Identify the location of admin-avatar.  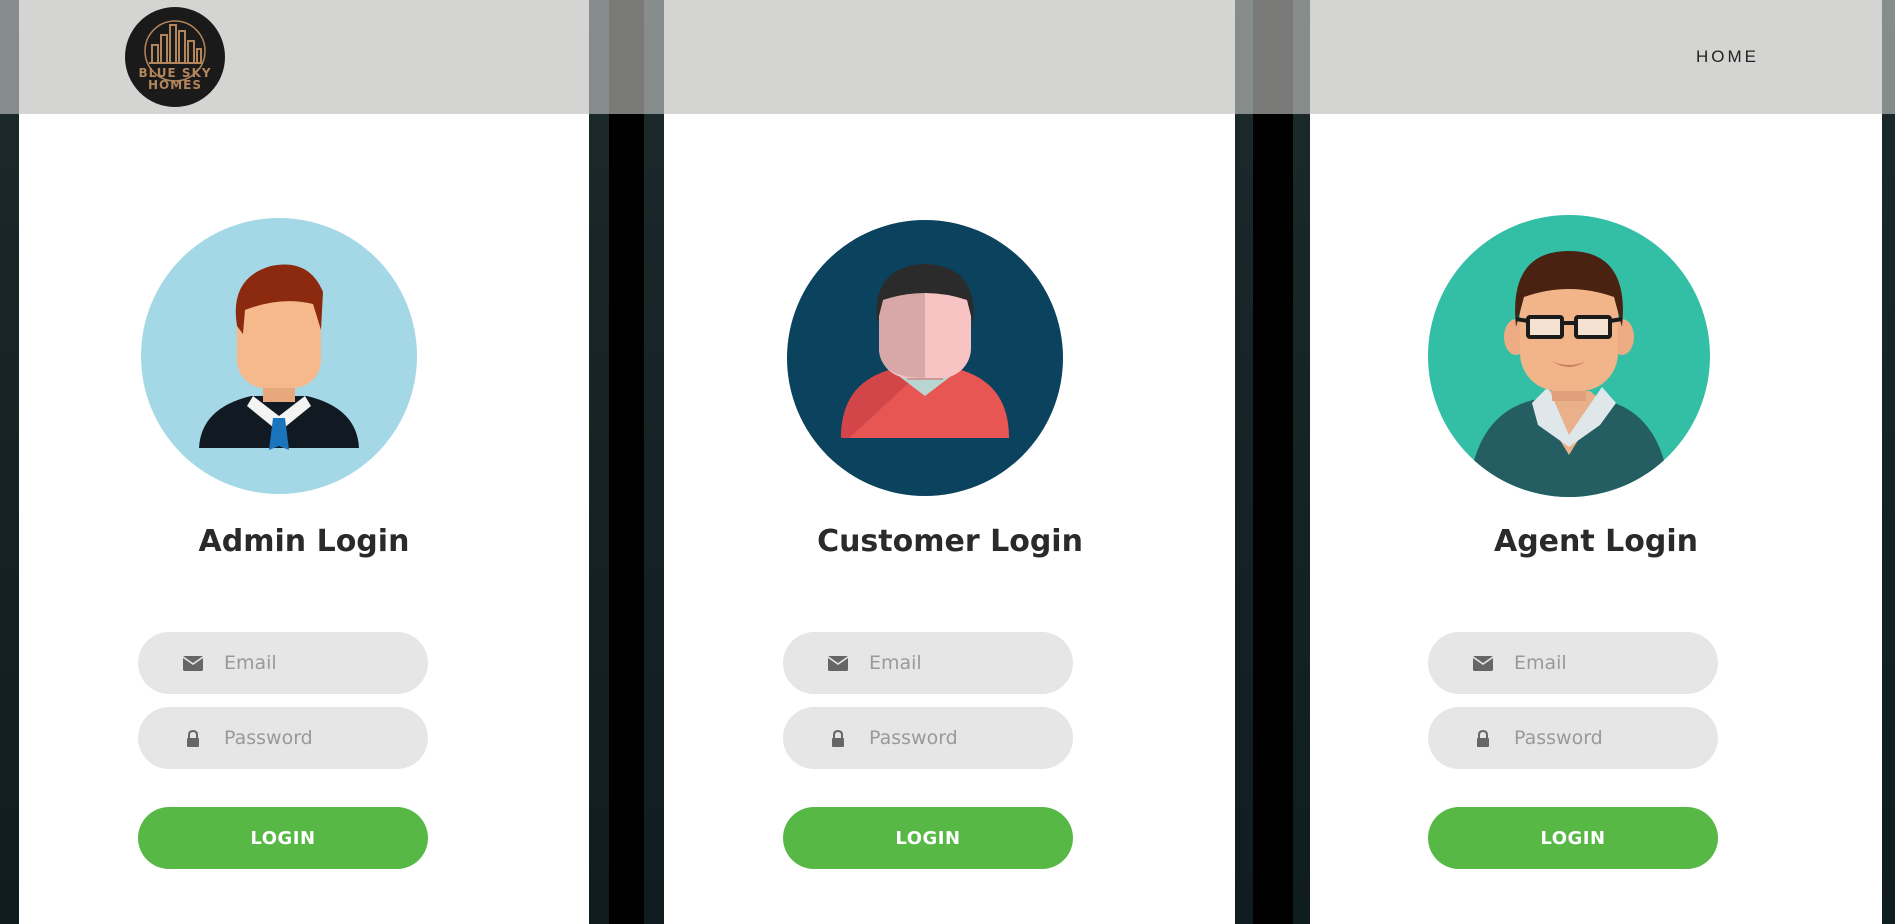
(279, 356).